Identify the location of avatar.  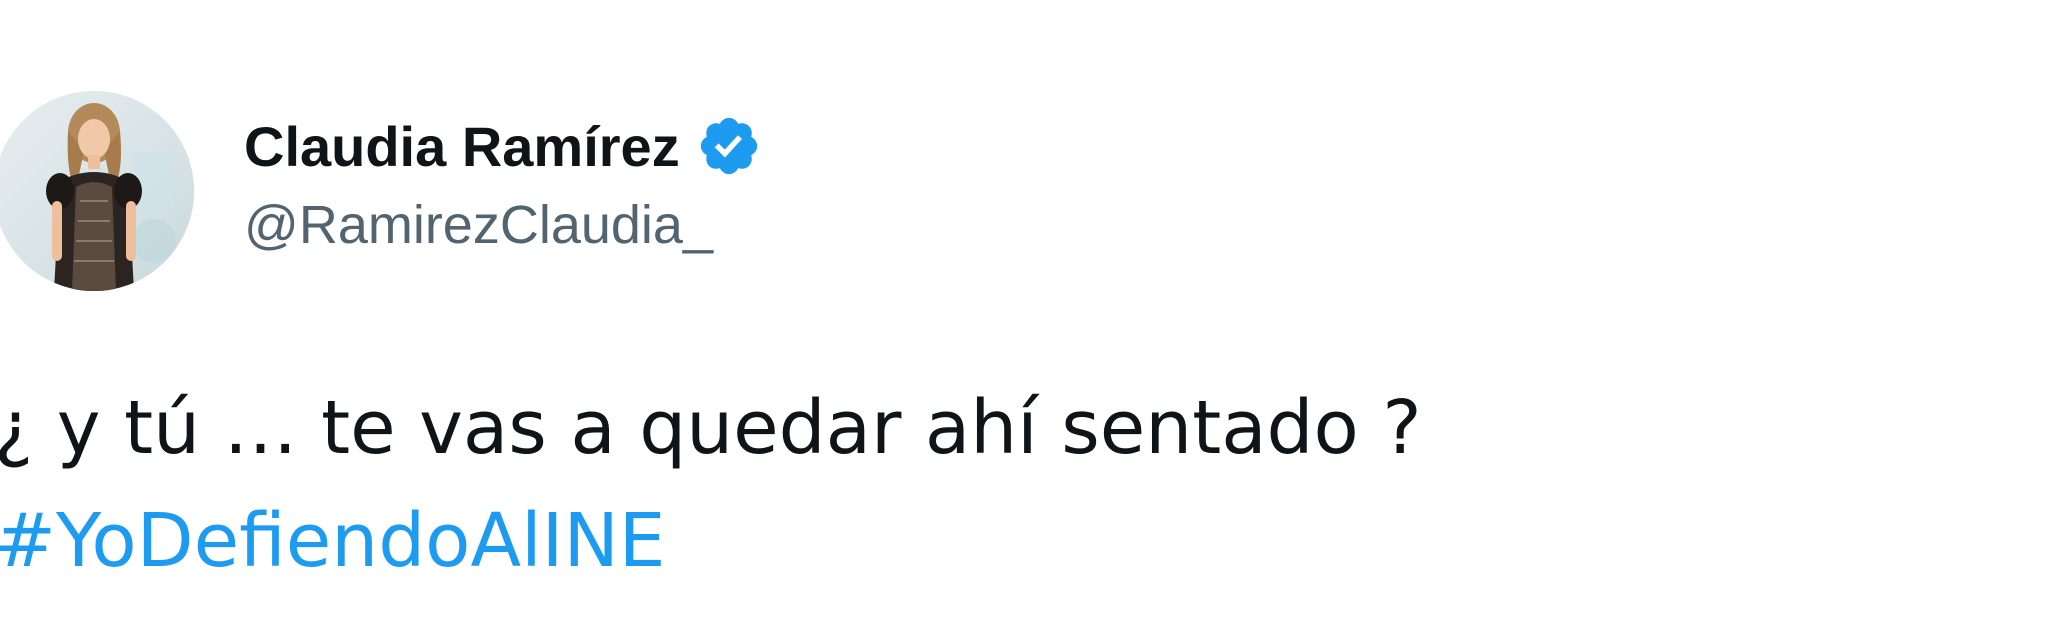
(97, 191).